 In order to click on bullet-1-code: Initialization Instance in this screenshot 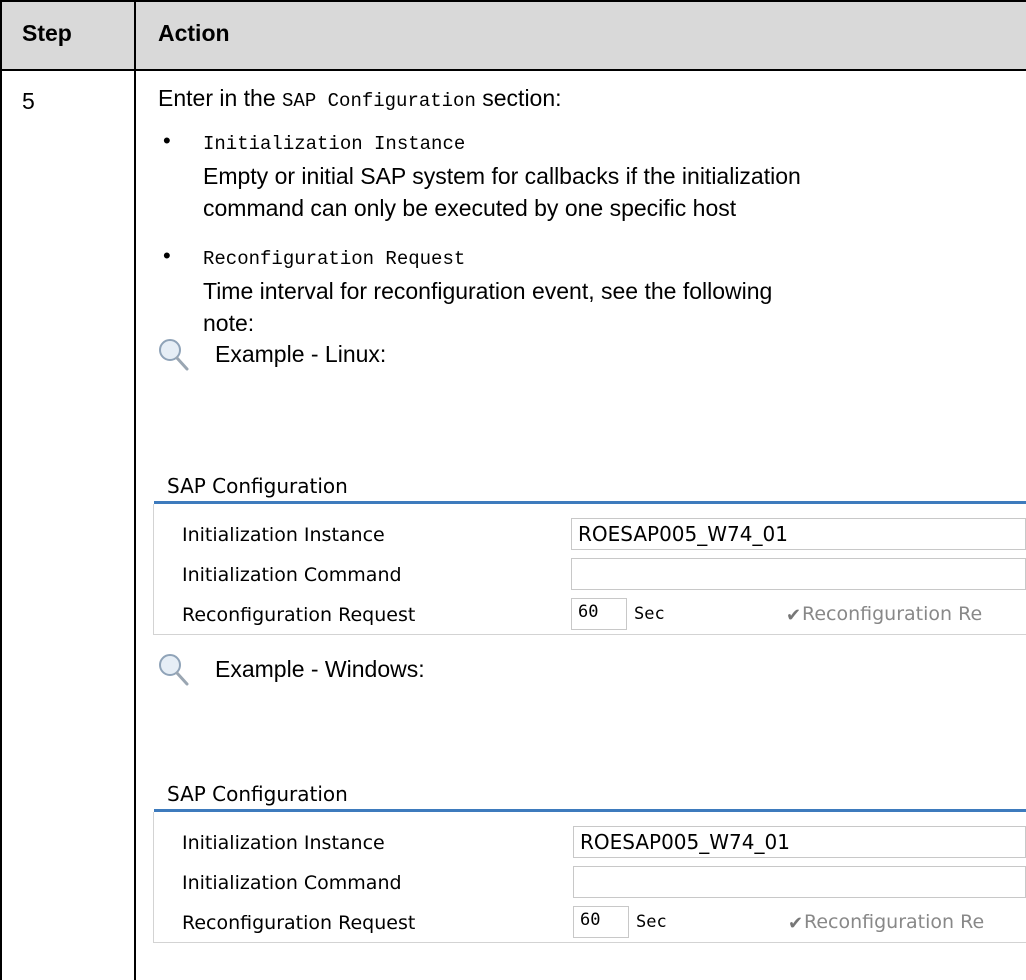, I will do `click(334, 144)`.